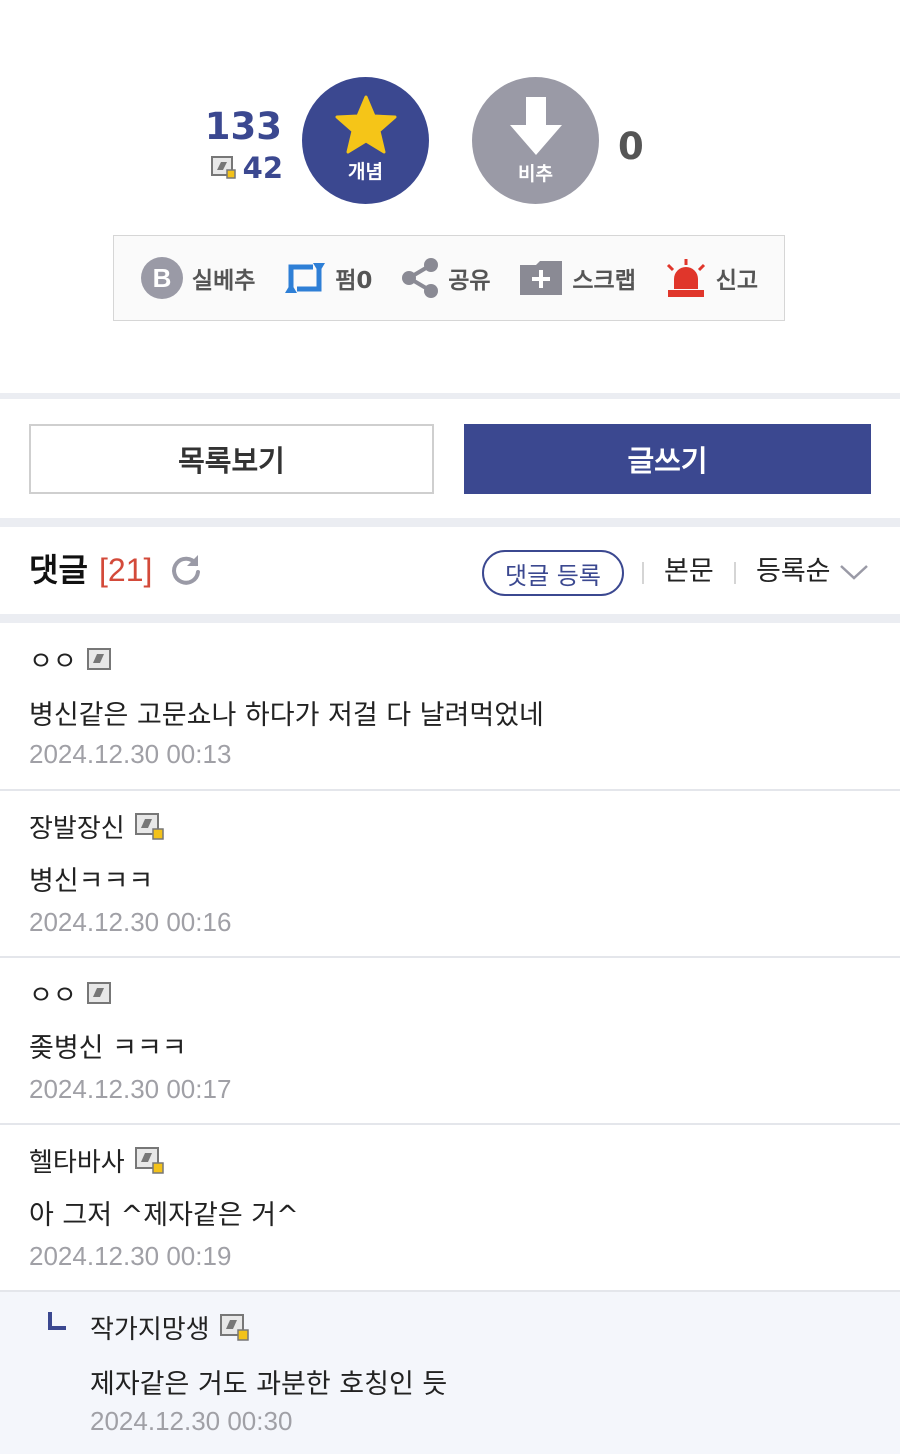 Image resolution: width=900 pixels, height=1454 pixels. I want to click on fixed-nick-upvote-count: 42, so click(244, 168).